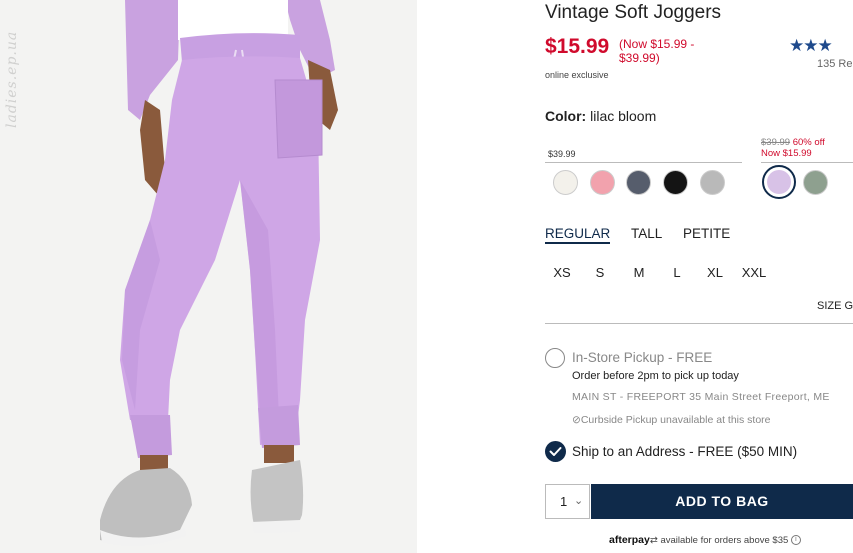  Describe the element at coordinates (646, 233) in the screenshot. I see `fit-tab-tall: TALL` at that location.